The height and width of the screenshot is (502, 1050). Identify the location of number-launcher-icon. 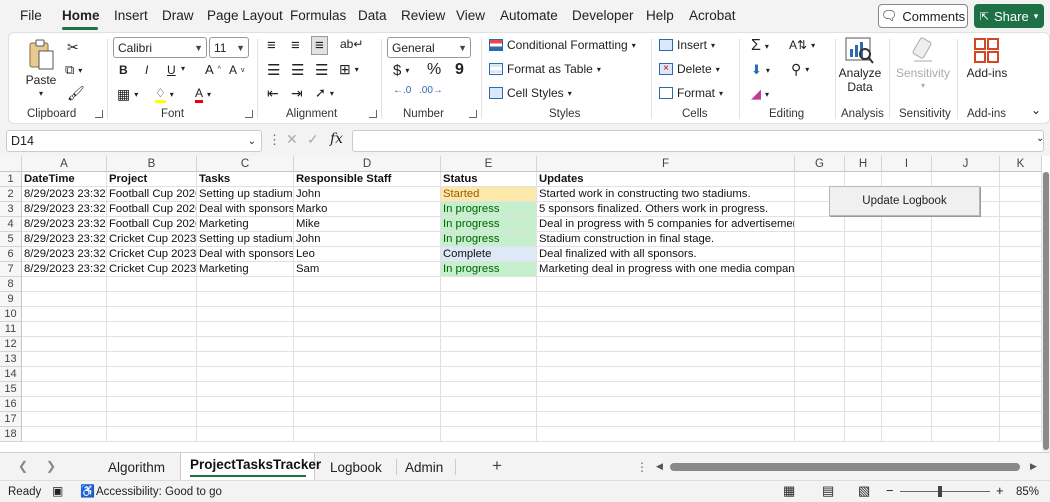
(473, 114).